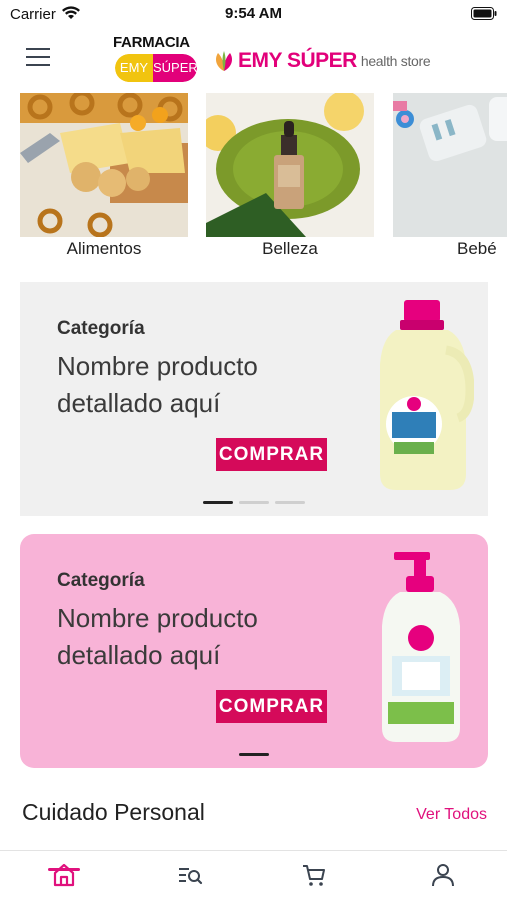 The image size is (507, 900). I want to click on category-image-bebe, so click(450, 165).